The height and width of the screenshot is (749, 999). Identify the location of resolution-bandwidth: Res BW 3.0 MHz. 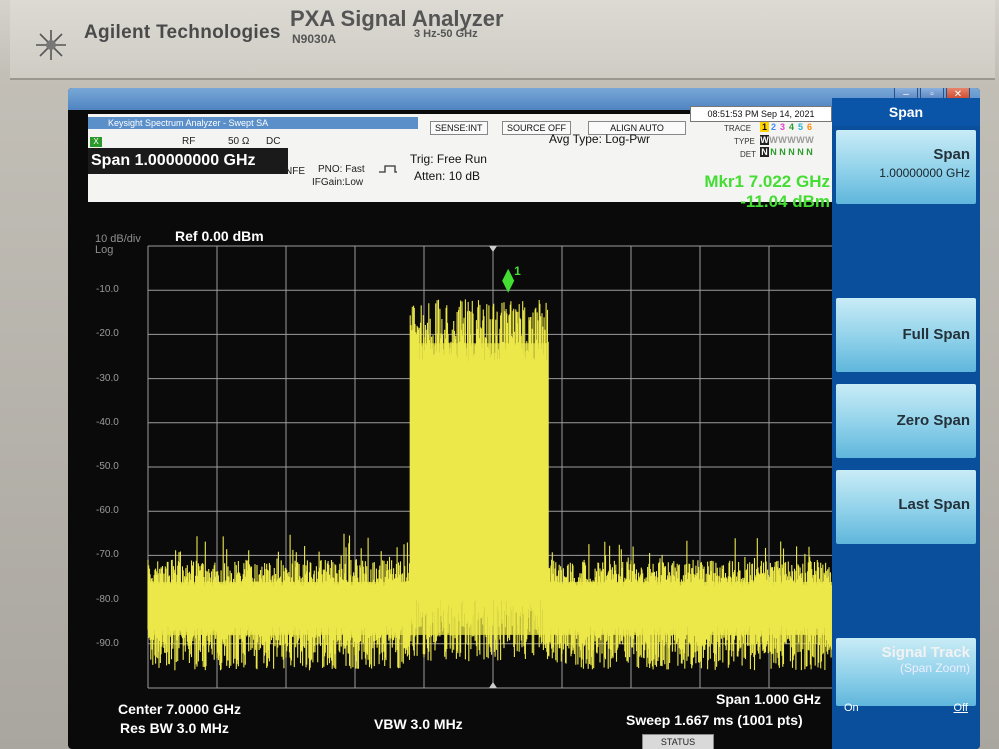
(174, 728).